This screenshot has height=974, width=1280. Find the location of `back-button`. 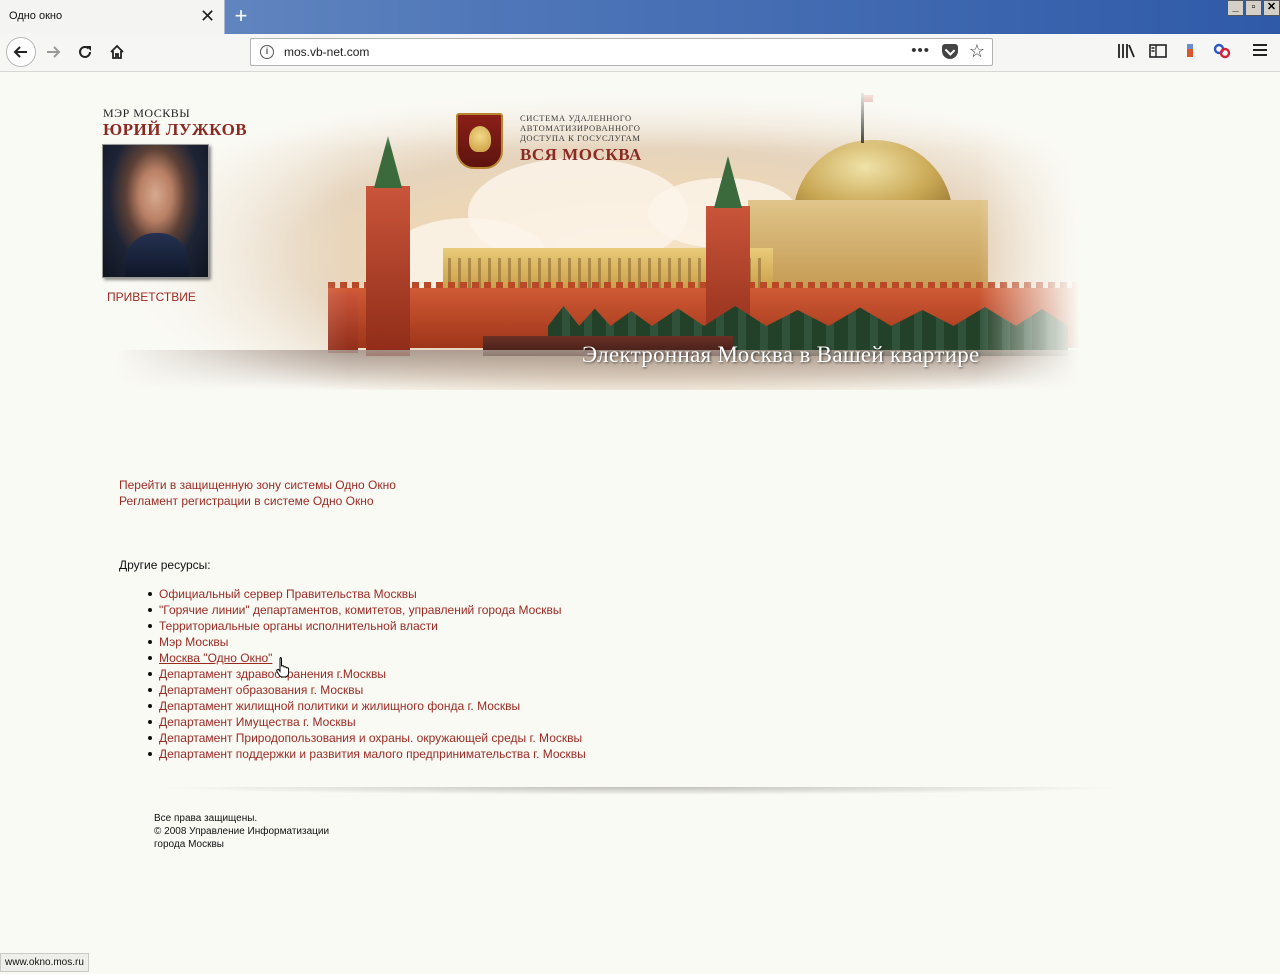

back-button is located at coordinates (21, 52).